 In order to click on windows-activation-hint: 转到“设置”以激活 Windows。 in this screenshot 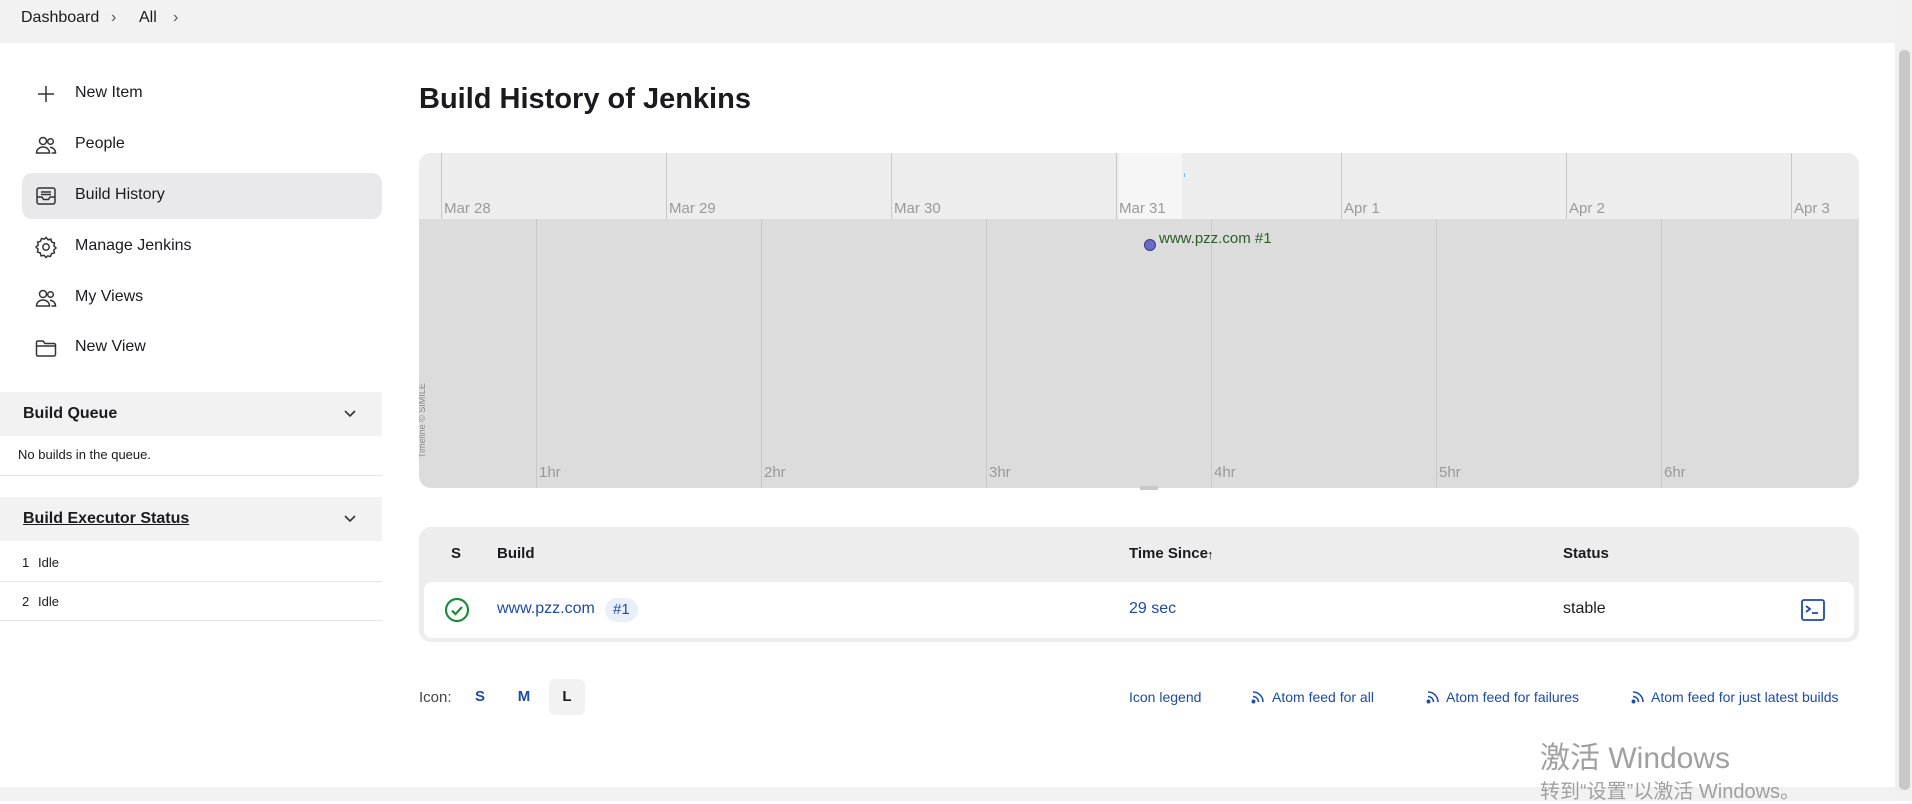, I will do `click(1670, 792)`.